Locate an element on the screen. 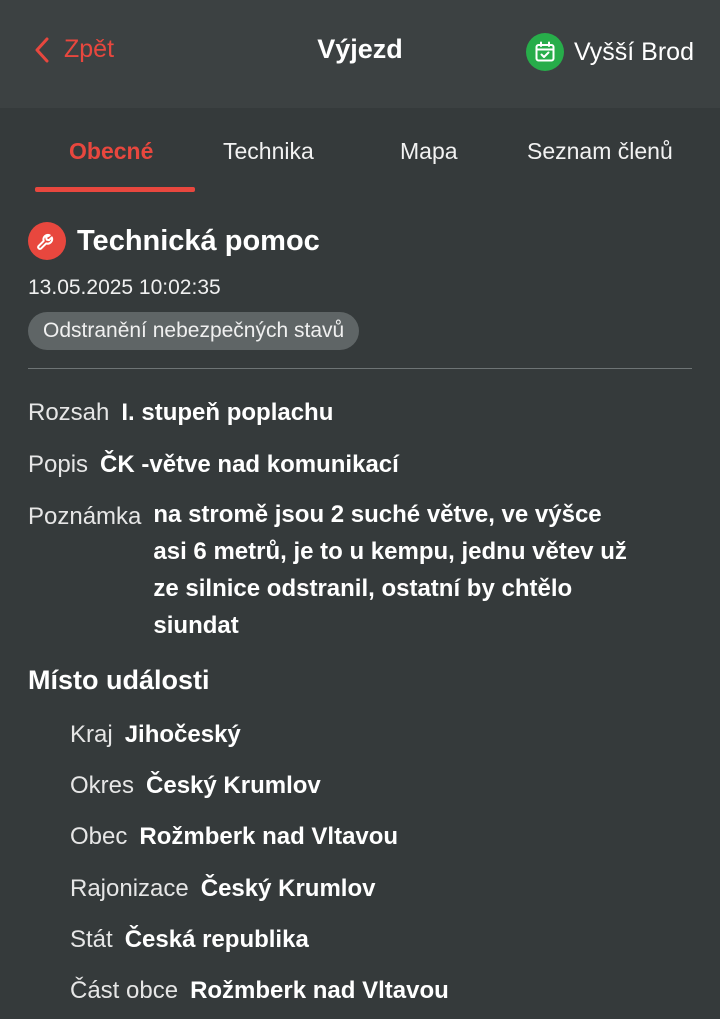 The height and width of the screenshot is (1019, 720). location-stat: Stát Česká republika is located at coordinates (189, 940).